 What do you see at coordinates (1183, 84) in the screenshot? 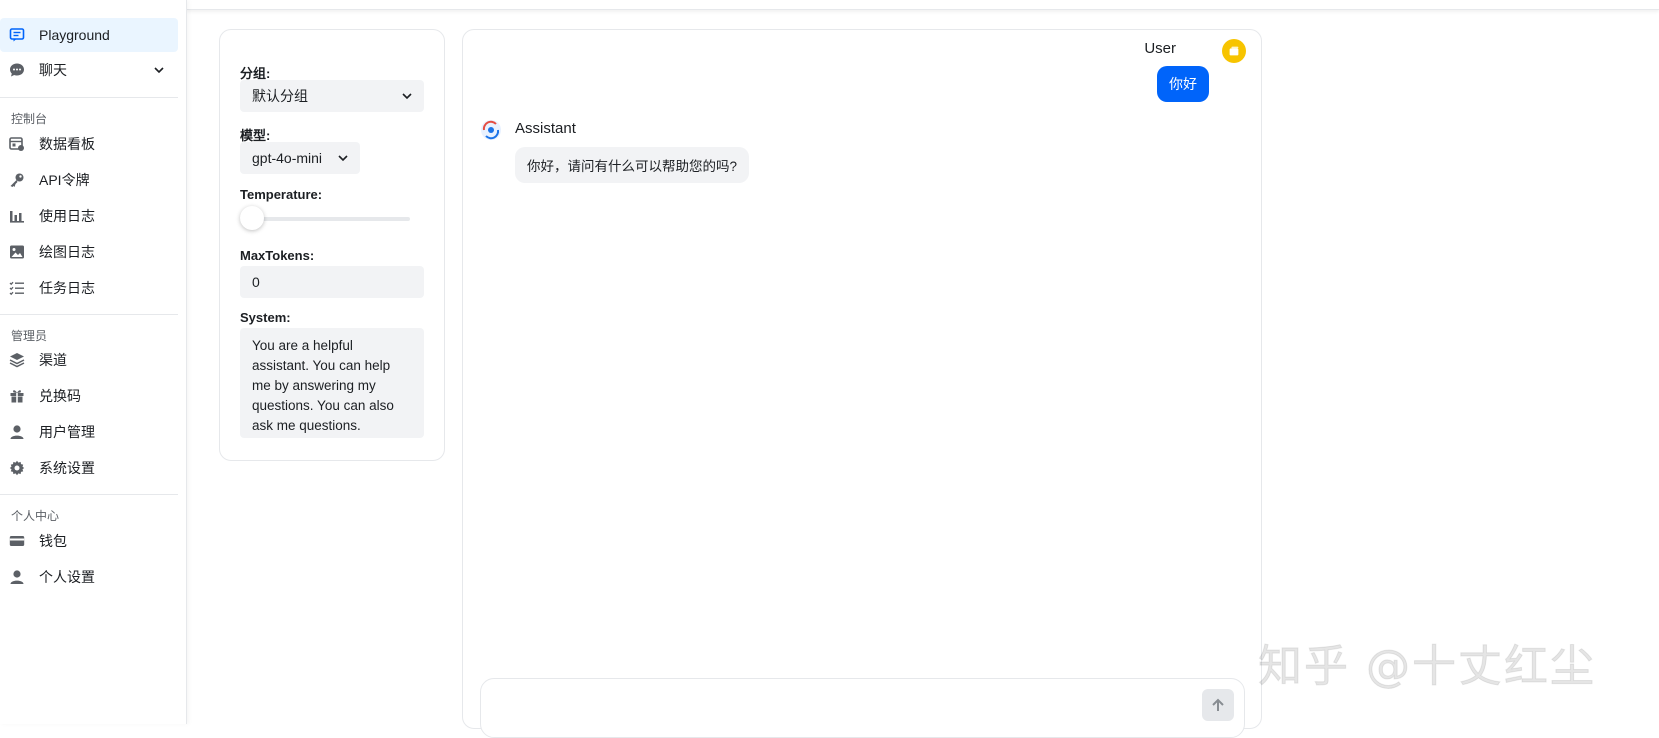
I see `user-message-bubble: 你好` at bounding box center [1183, 84].